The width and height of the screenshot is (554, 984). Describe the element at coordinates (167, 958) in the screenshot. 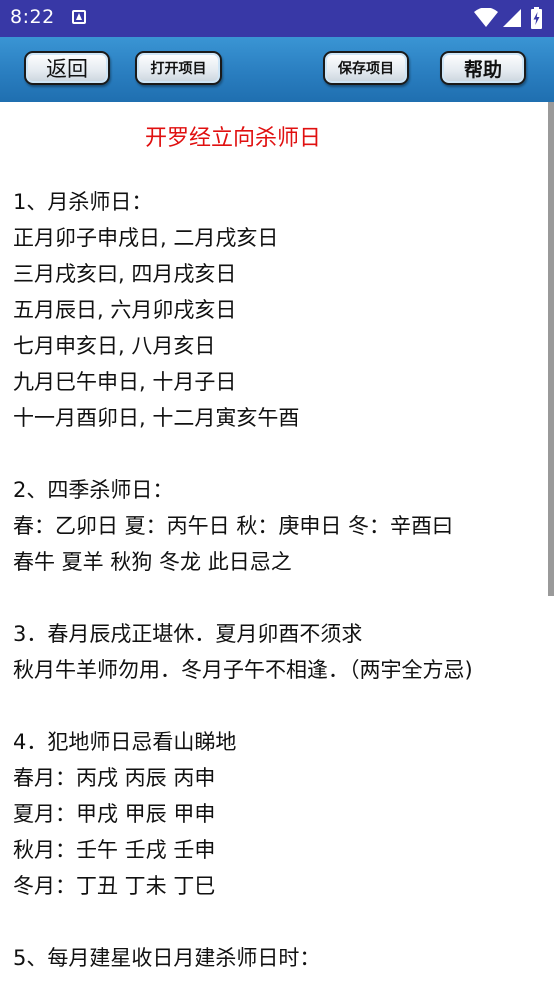

I see `text-line: 5、每月建星收日月建杀师日时：` at that location.